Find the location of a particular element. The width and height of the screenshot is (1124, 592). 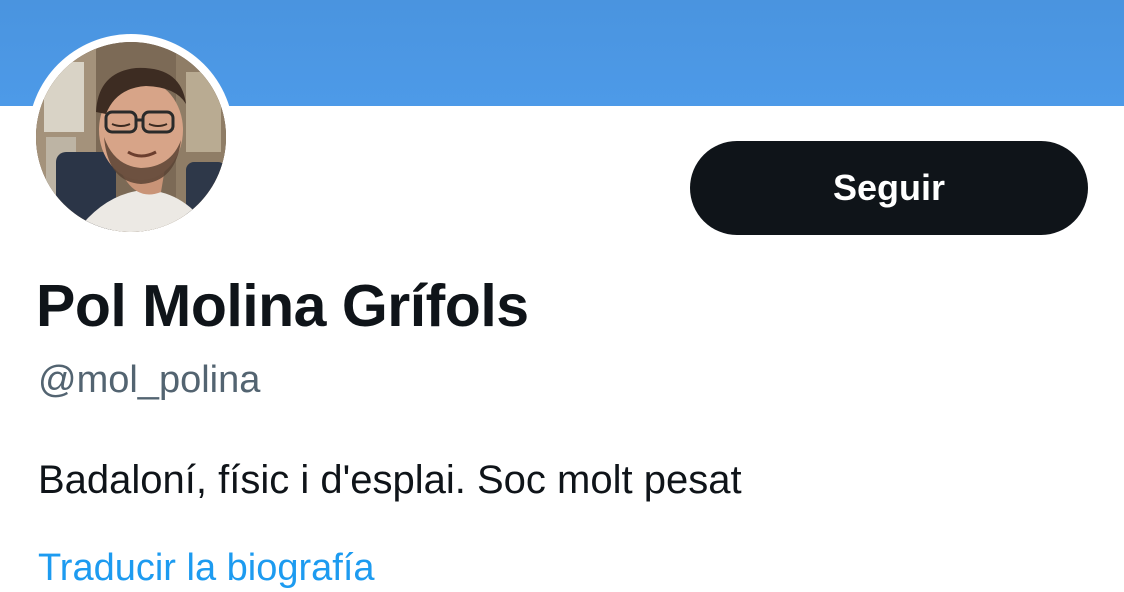

avatar-frame is located at coordinates (131, 137).